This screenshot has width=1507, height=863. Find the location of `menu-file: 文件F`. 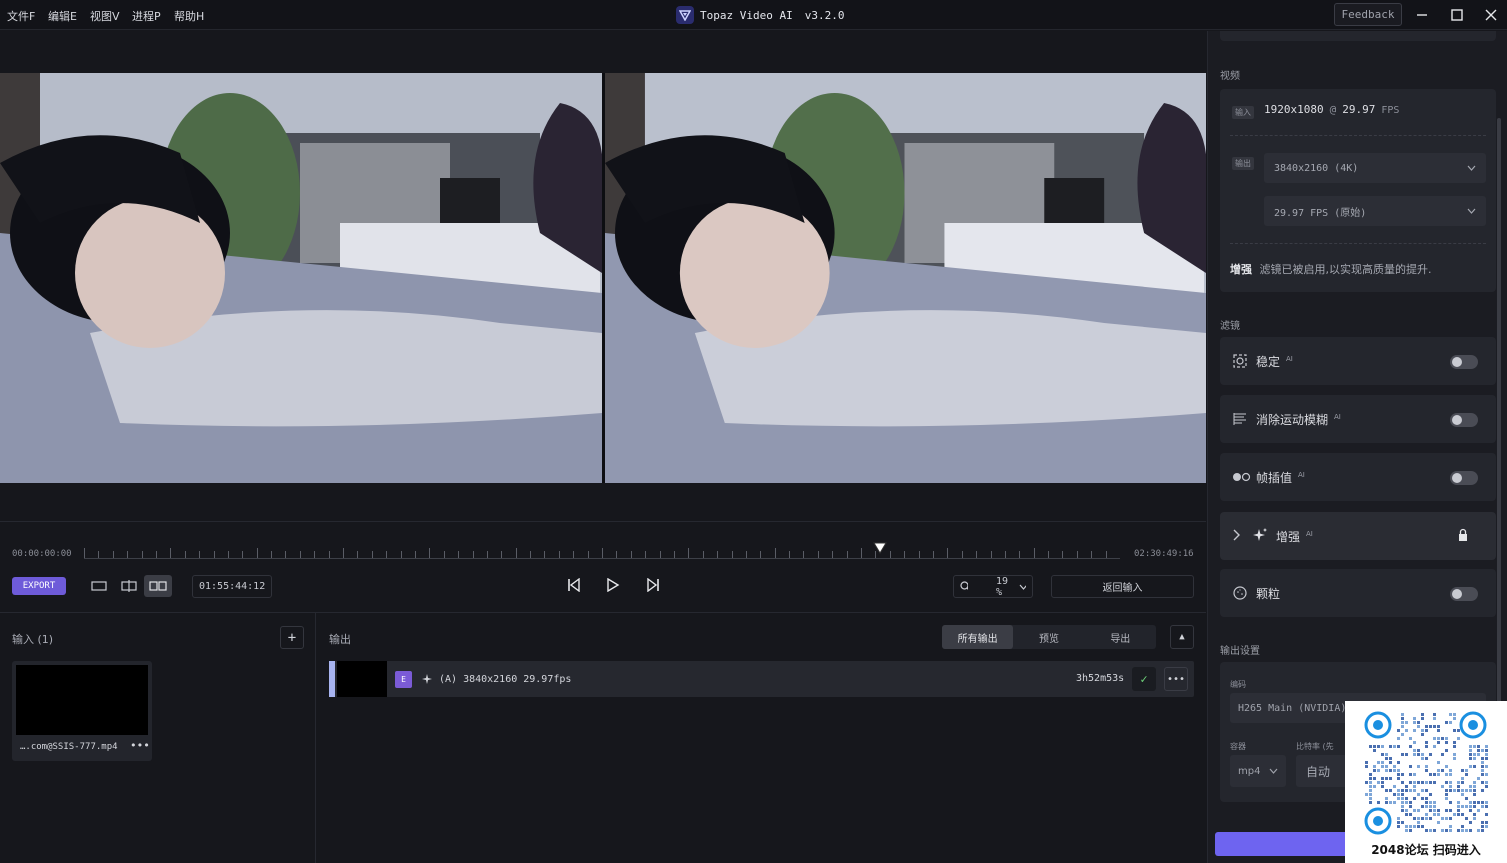

menu-file: 文件F is located at coordinates (21, 16).